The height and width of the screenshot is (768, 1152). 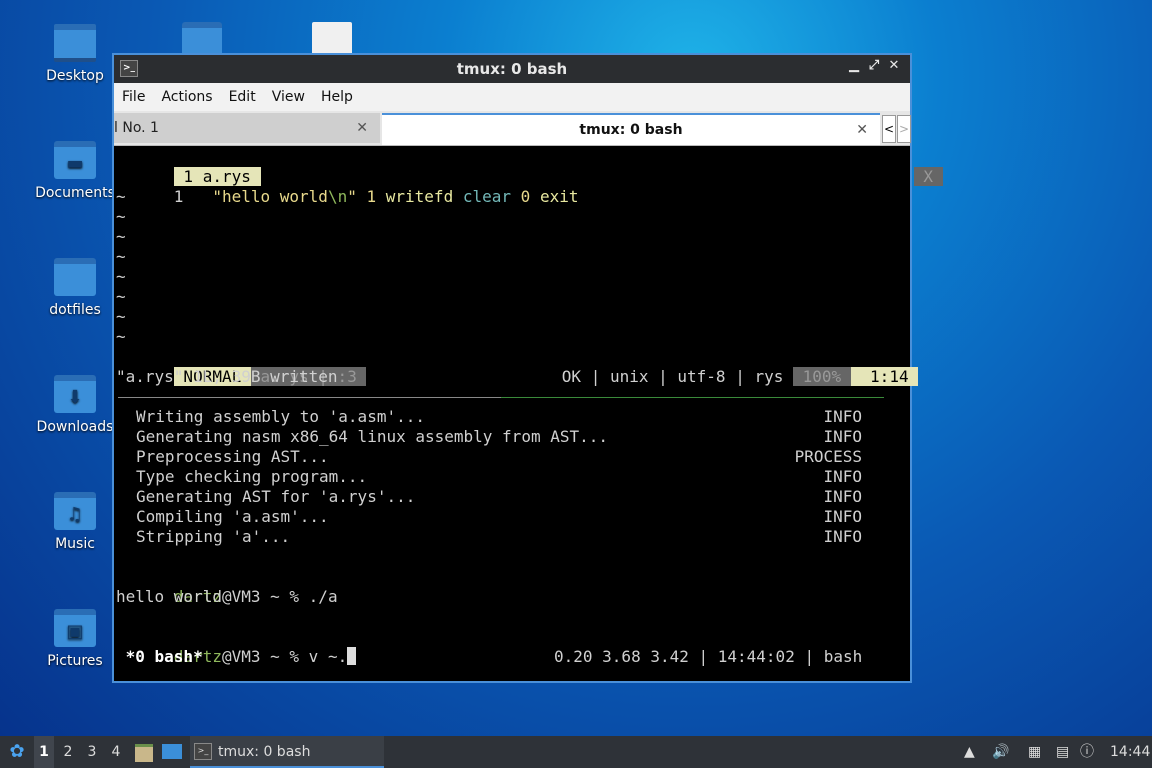 I want to click on tab-scroll-left-icon: <, so click(x=889, y=129).